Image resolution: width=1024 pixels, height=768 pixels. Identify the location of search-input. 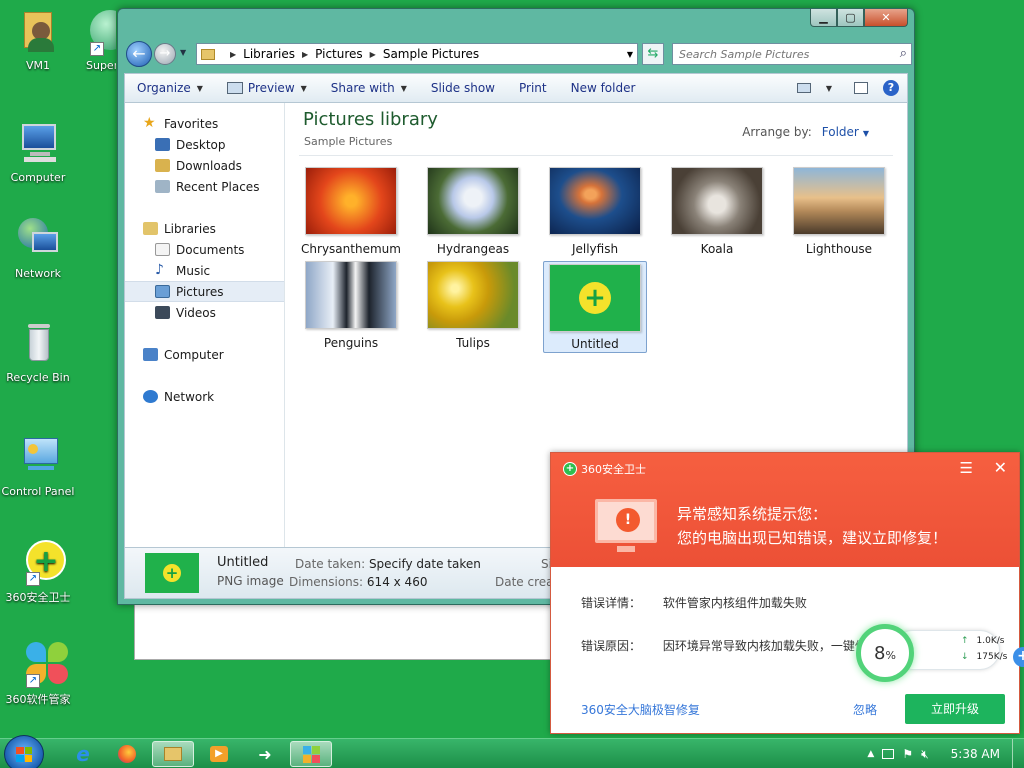
(778, 54).